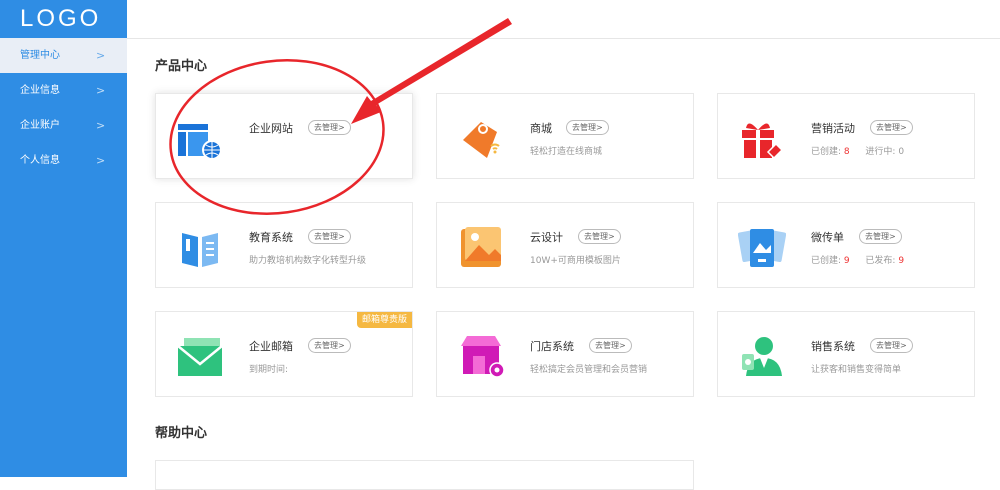 The width and height of the screenshot is (1000, 490). I want to click on card-description: 轻松打造在线商城, so click(566, 152).